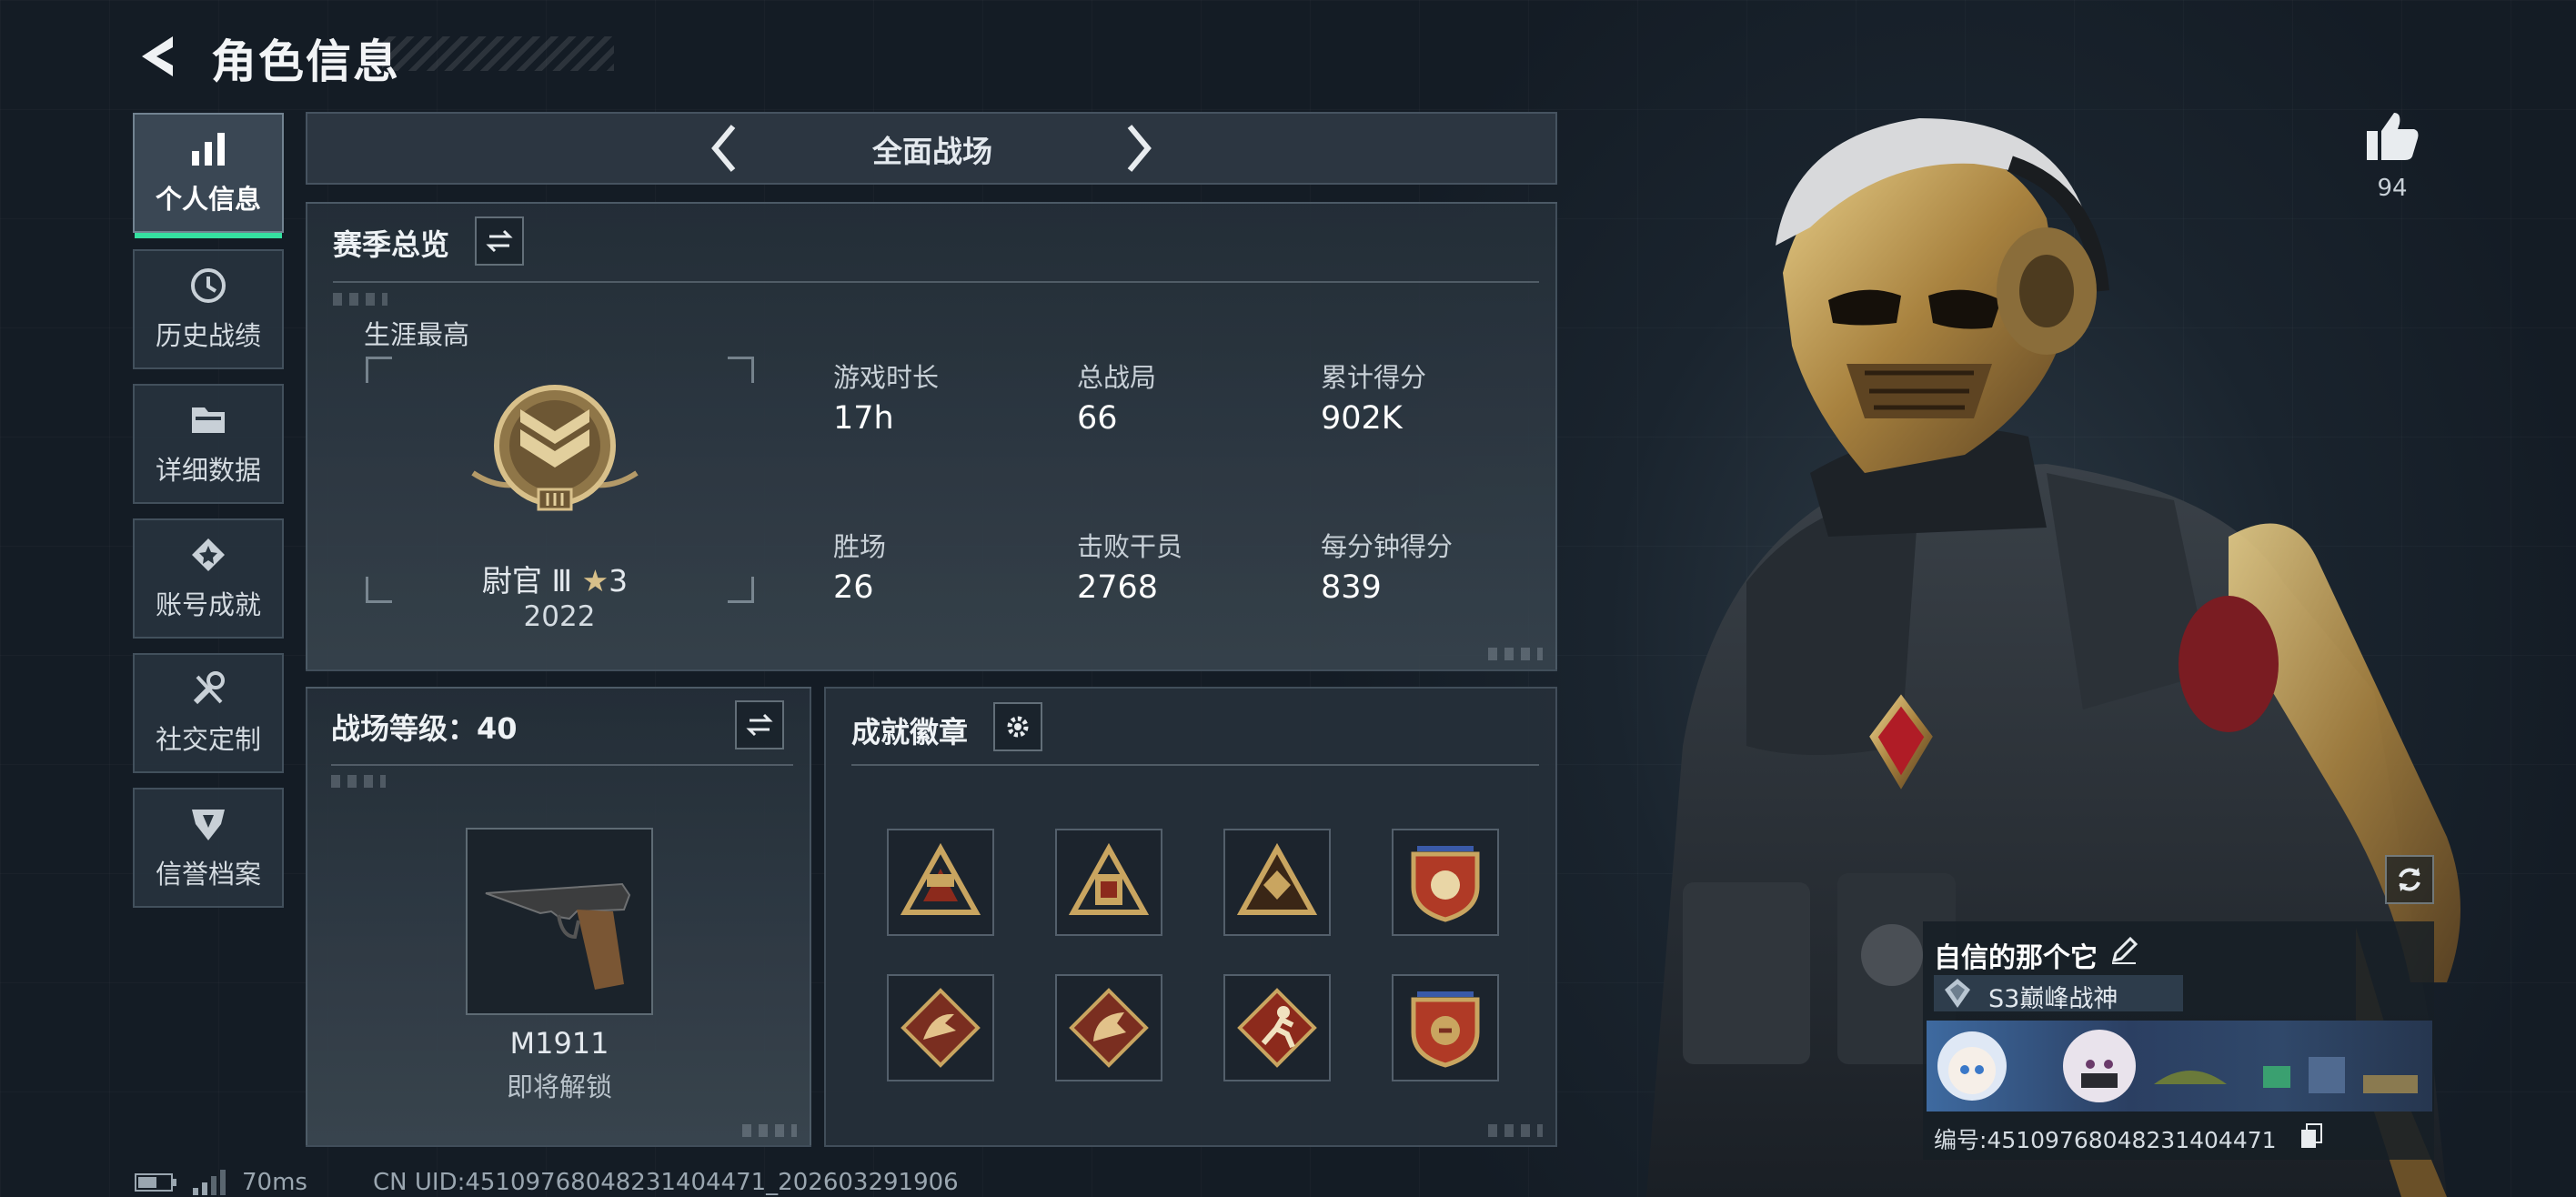 The image size is (2576, 1197). I want to click on battlefield-level-title: 战场等级：40, so click(424, 728).